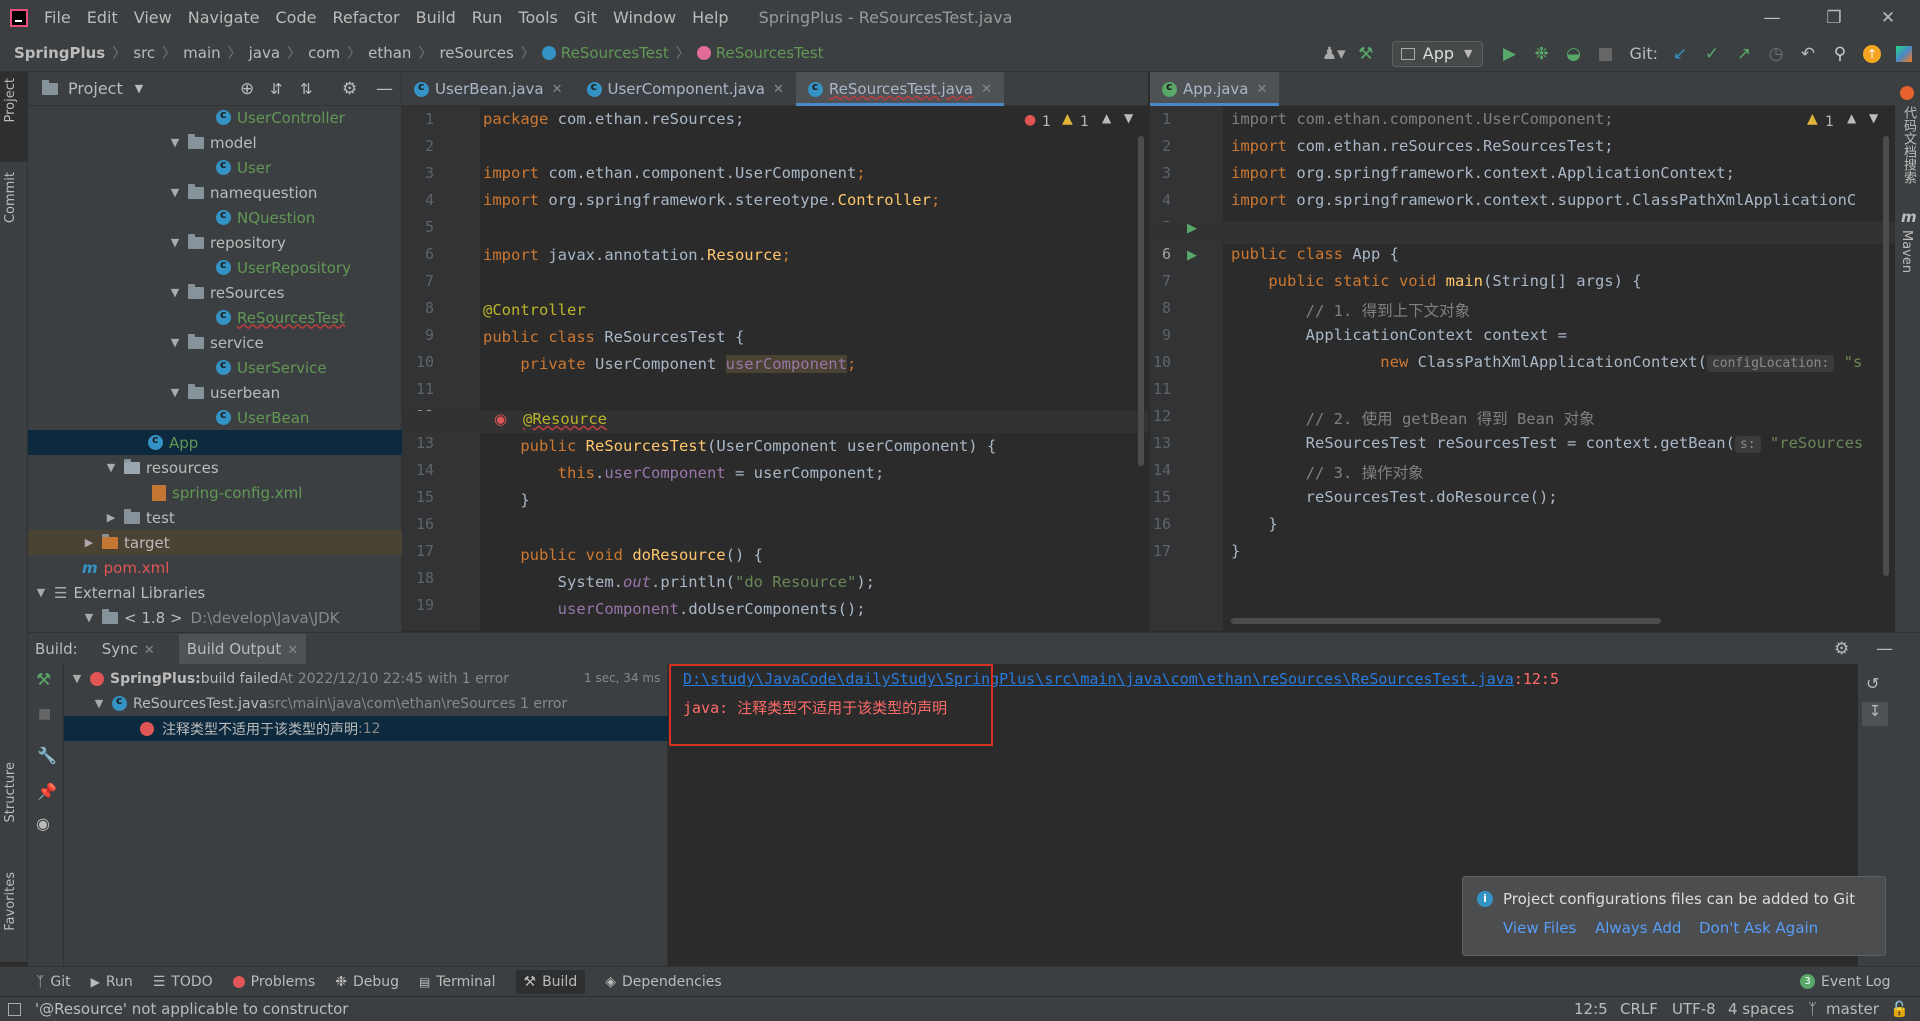 Image resolution: width=1920 pixels, height=1021 pixels. What do you see at coordinates (273, 982) in the screenshot?
I see `tool-tab-problems: Problems` at bounding box center [273, 982].